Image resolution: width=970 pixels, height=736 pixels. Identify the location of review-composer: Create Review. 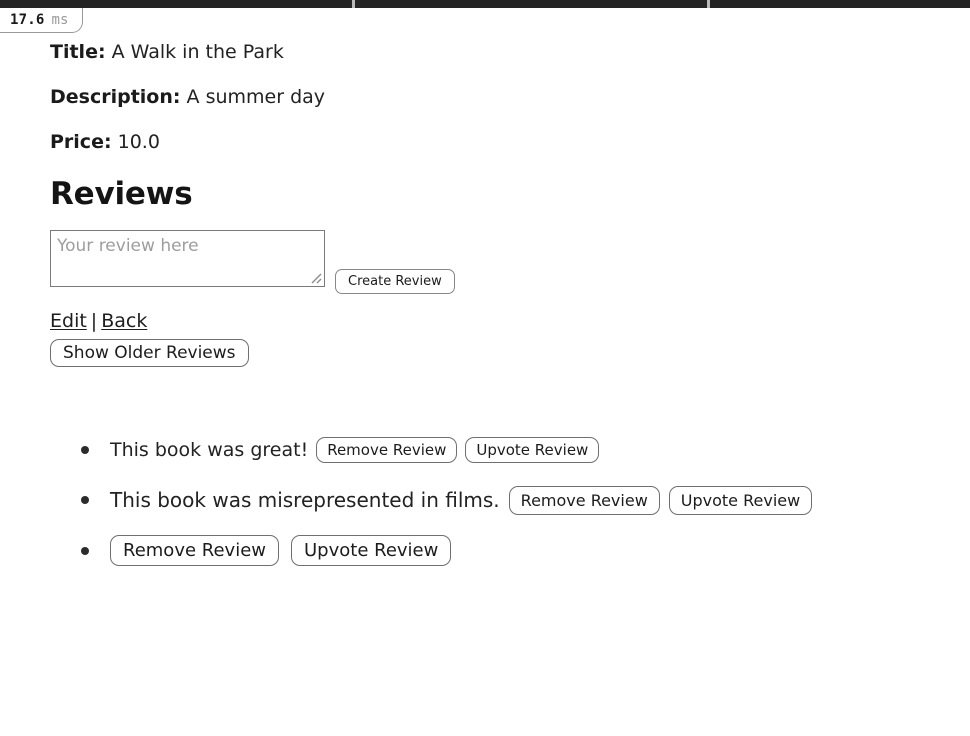
(500, 264).